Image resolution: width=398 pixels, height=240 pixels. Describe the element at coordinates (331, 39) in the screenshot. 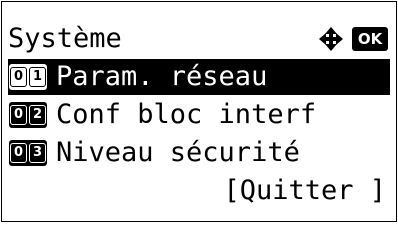

I see `four-way-arrows-icon` at that location.